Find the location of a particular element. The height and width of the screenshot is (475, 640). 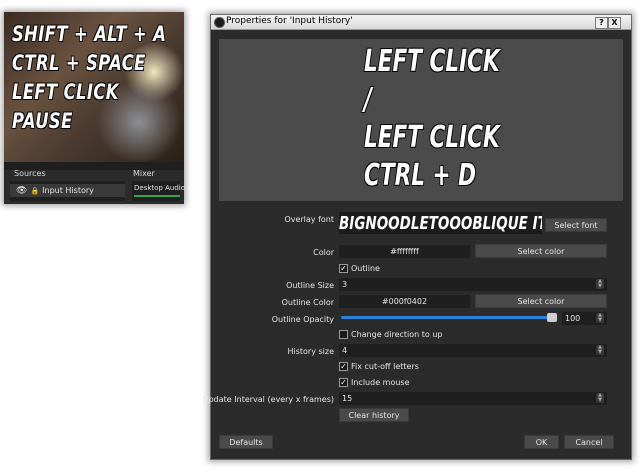

history-size-value: 4 is located at coordinates (345, 350).